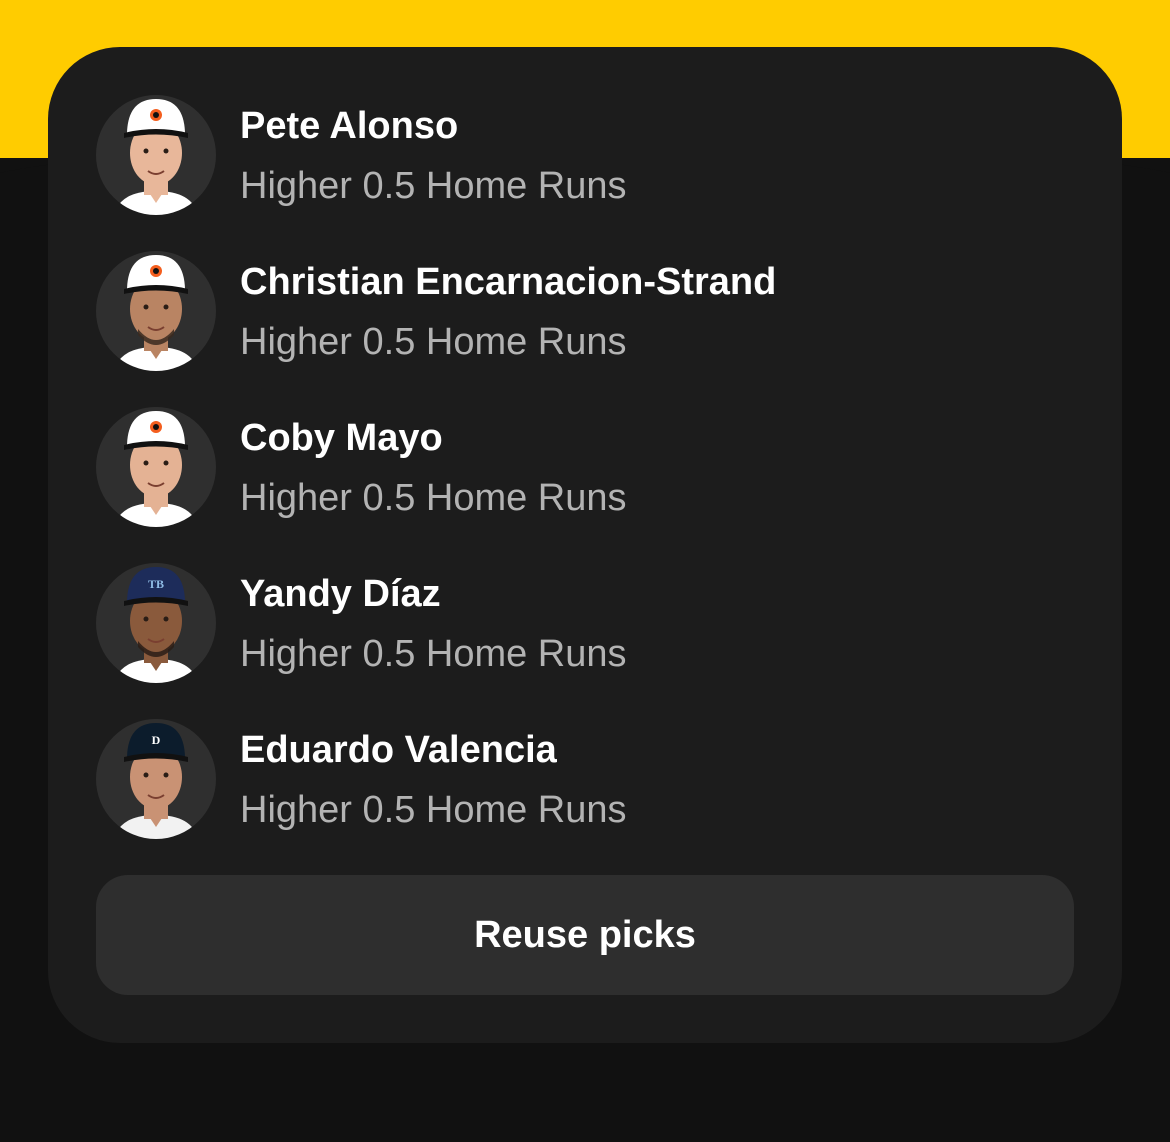 Image resolution: width=1170 pixels, height=1142 pixels. I want to click on player-avatar: D, so click(156, 779).